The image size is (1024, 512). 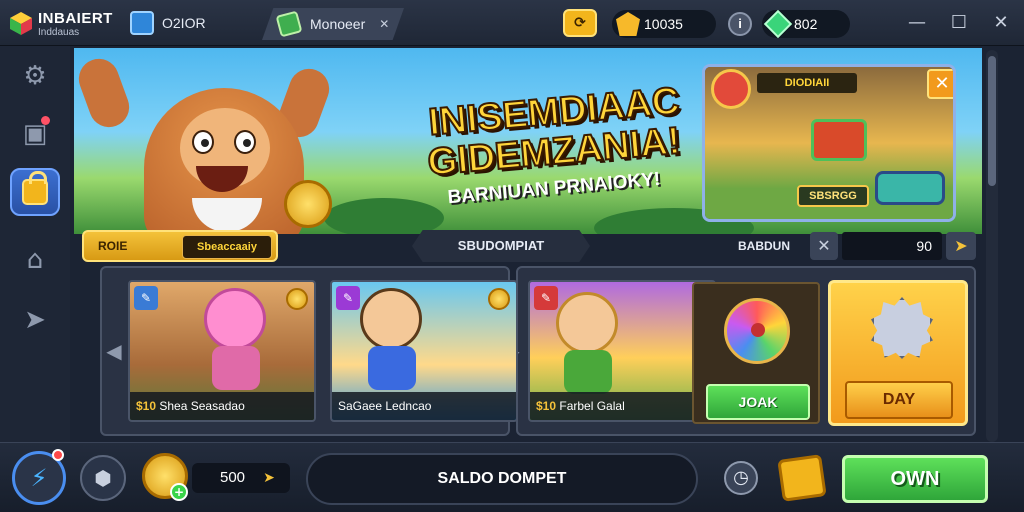 What do you see at coordinates (580, 23) in the screenshot?
I see `coin-shop-button: ⟳` at bounding box center [580, 23].